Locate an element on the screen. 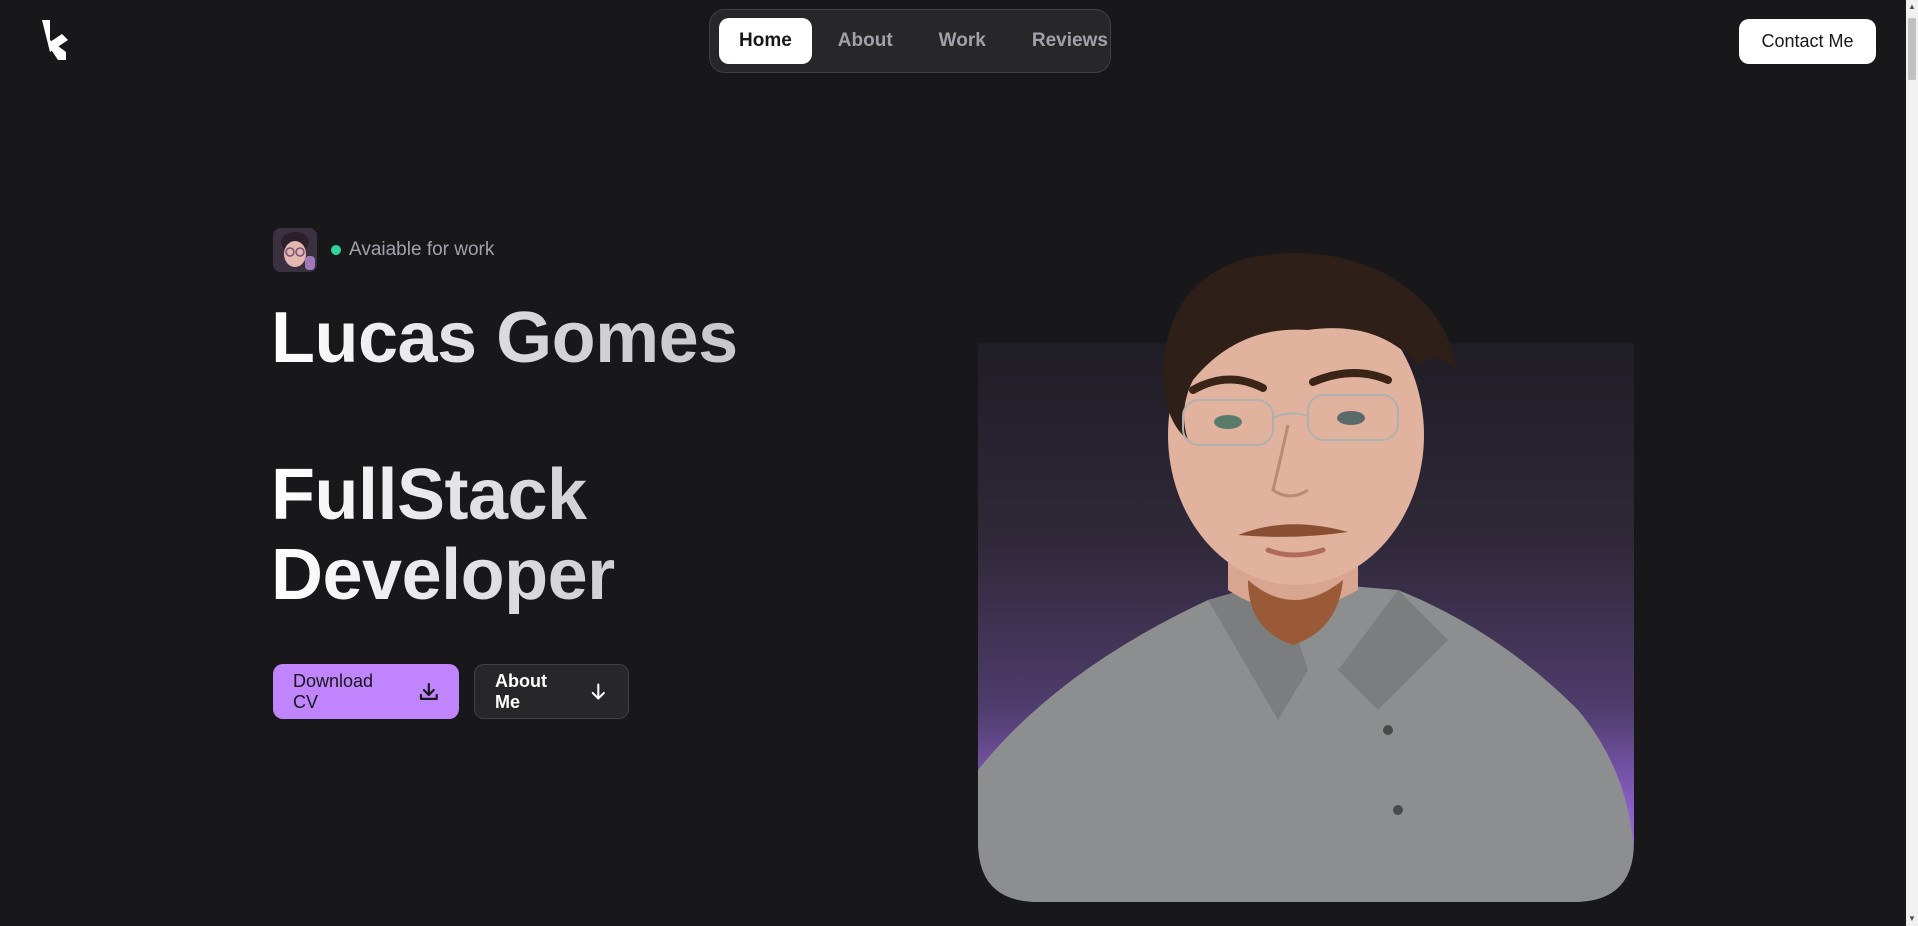 The width and height of the screenshot is (1918, 926). about-me-label: About Me is located at coordinates (521, 691).